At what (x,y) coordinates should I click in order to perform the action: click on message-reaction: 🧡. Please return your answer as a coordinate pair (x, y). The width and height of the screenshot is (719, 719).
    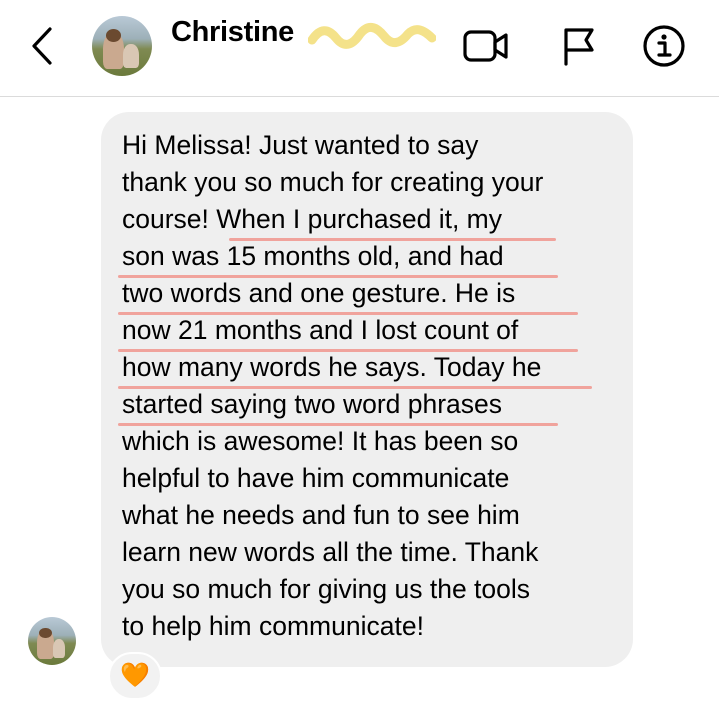
    Looking at the image, I should click on (135, 676).